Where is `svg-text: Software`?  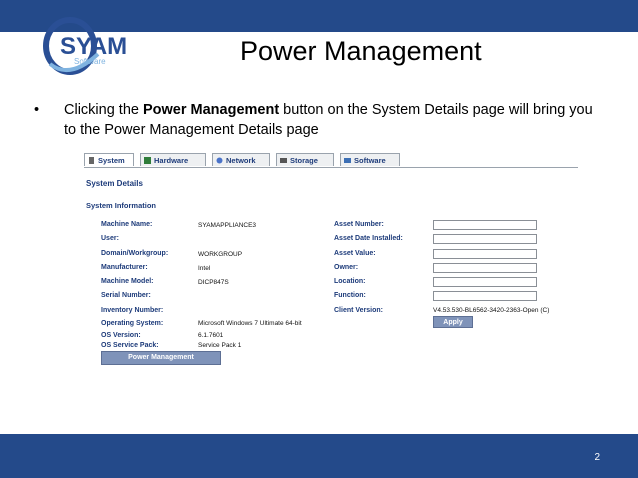 svg-text: Software is located at coordinates (90, 61).